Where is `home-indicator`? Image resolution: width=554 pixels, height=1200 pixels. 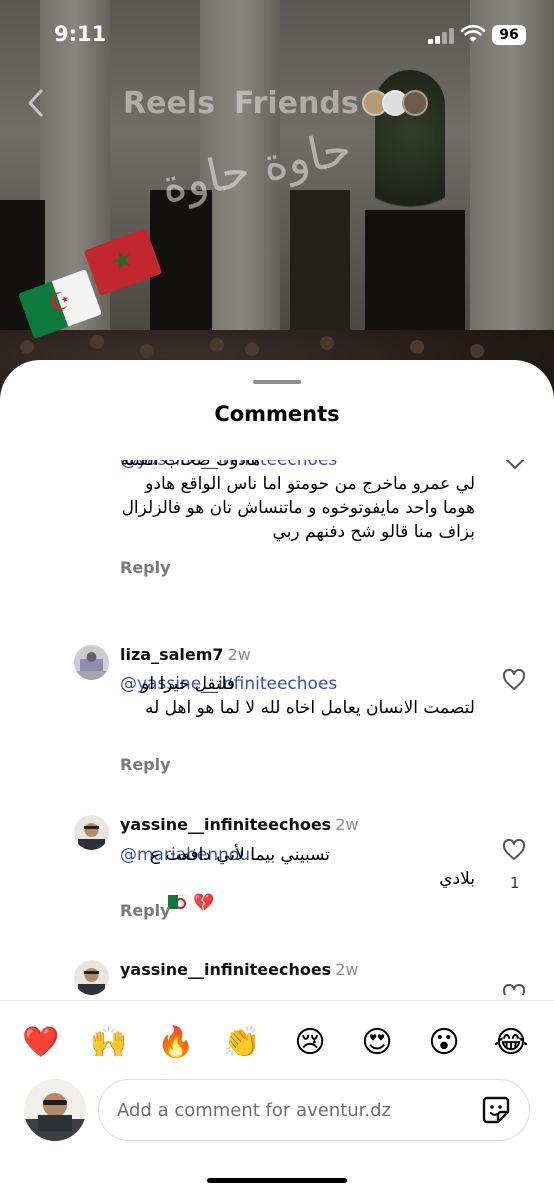
home-indicator is located at coordinates (277, 1180).